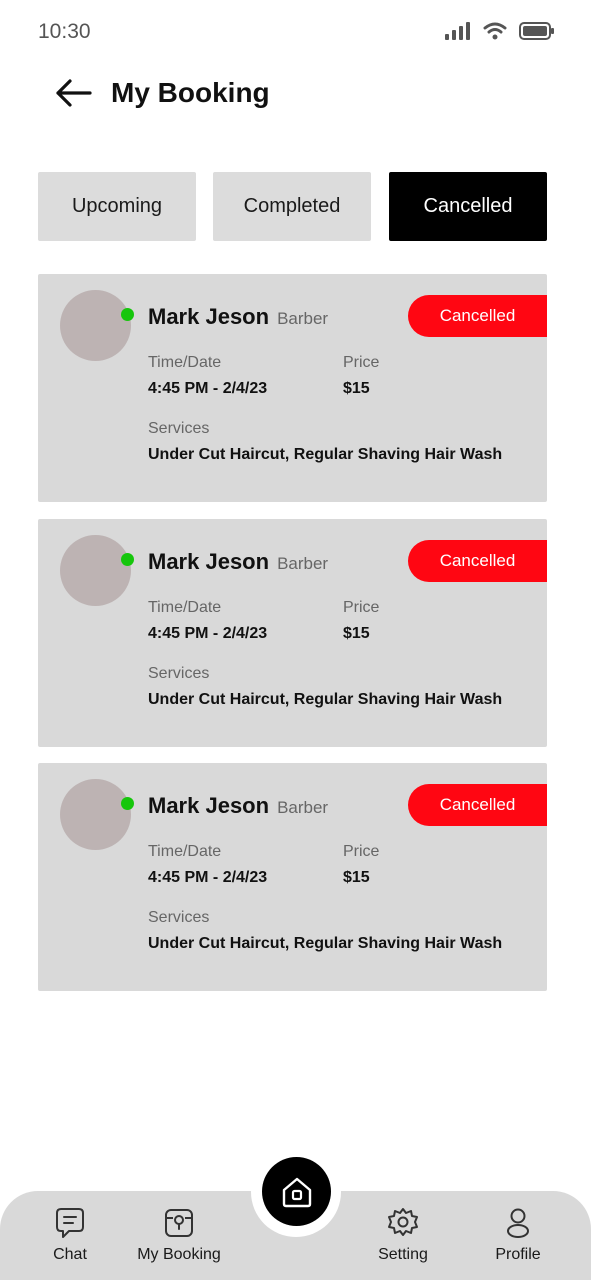 This screenshot has width=591, height=1280. What do you see at coordinates (495, 31) in the screenshot?
I see `wifi-icon` at bounding box center [495, 31].